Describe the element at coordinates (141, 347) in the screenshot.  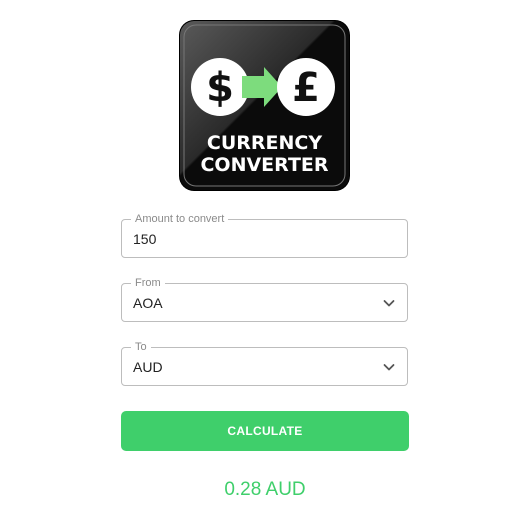
I see `to-label: To` at that location.